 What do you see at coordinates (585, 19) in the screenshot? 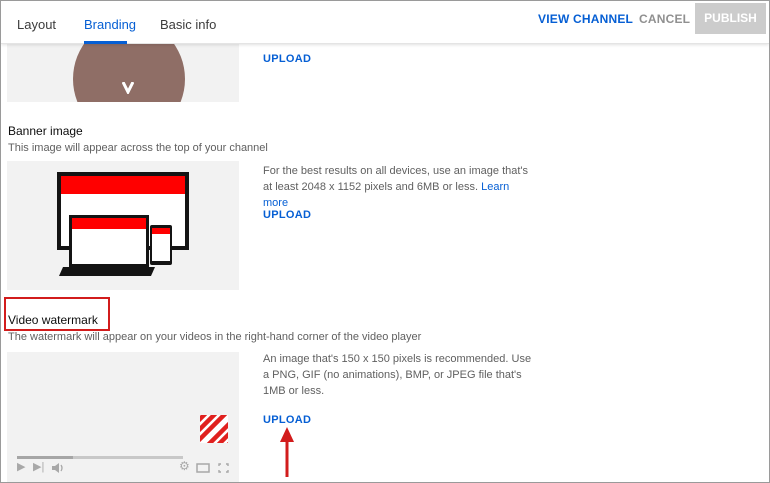
I see `view-channel-button: VIEW CHANNEL` at bounding box center [585, 19].